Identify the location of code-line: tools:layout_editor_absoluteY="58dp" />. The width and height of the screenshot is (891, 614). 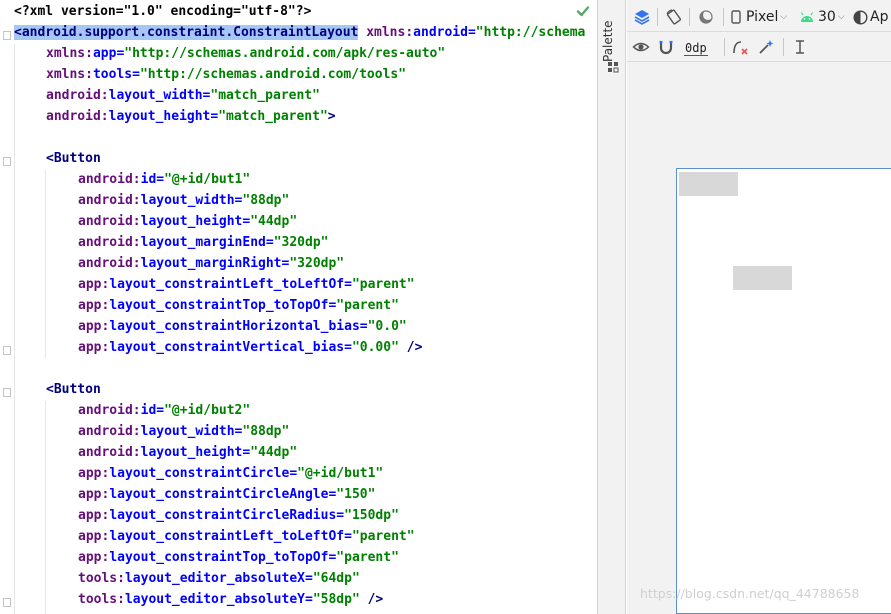
(305, 599).